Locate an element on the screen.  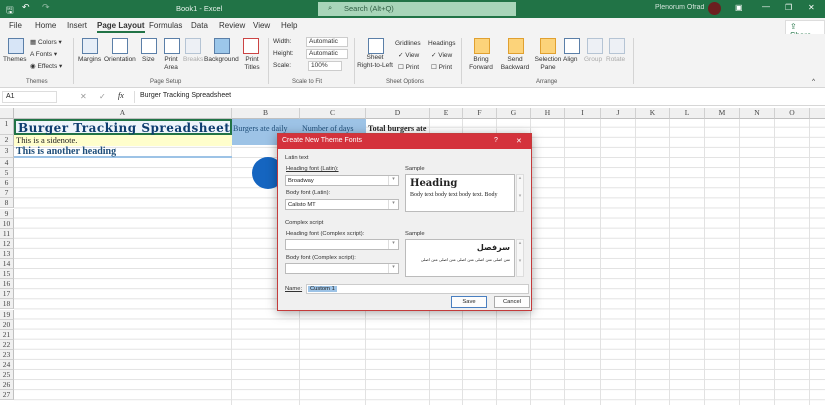
gridlines-view-checkbox: ✓ View is located at coordinates (408, 56).